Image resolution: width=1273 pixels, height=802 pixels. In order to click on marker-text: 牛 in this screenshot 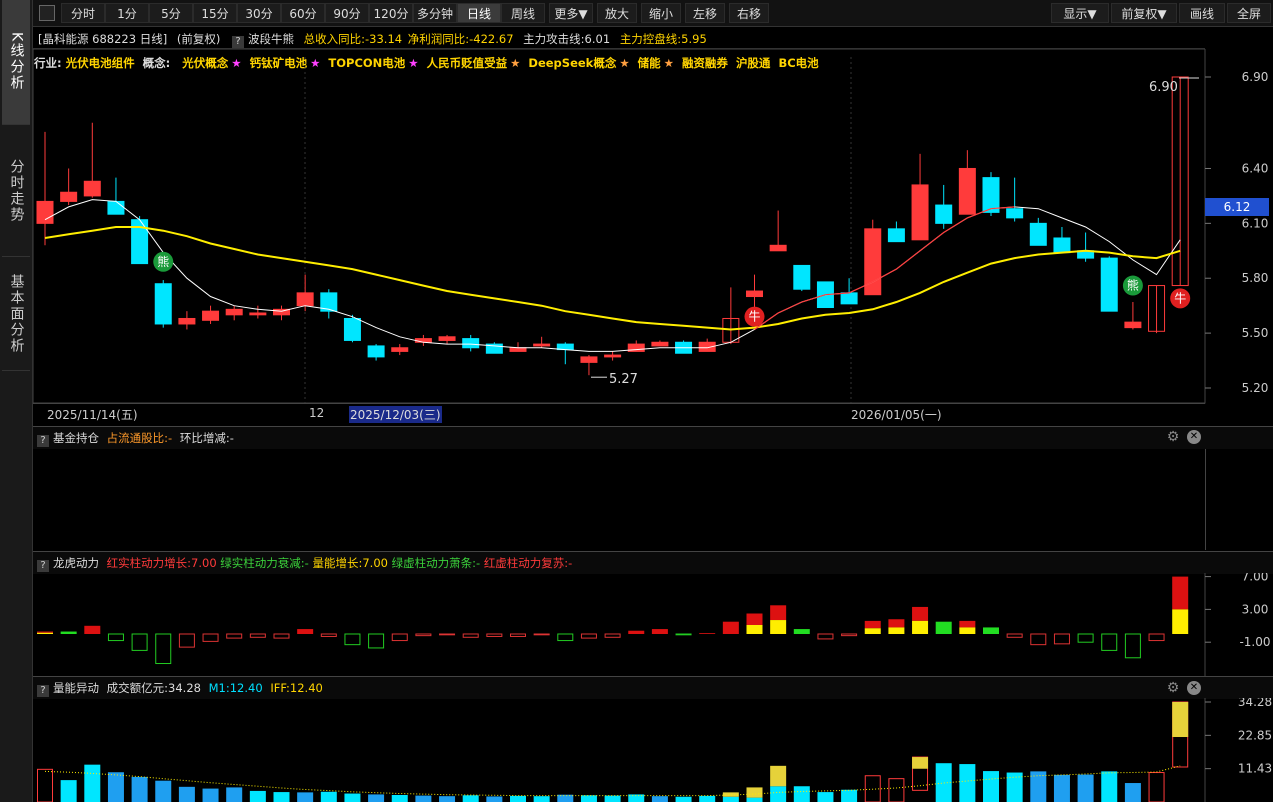, I will do `click(754, 316)`.